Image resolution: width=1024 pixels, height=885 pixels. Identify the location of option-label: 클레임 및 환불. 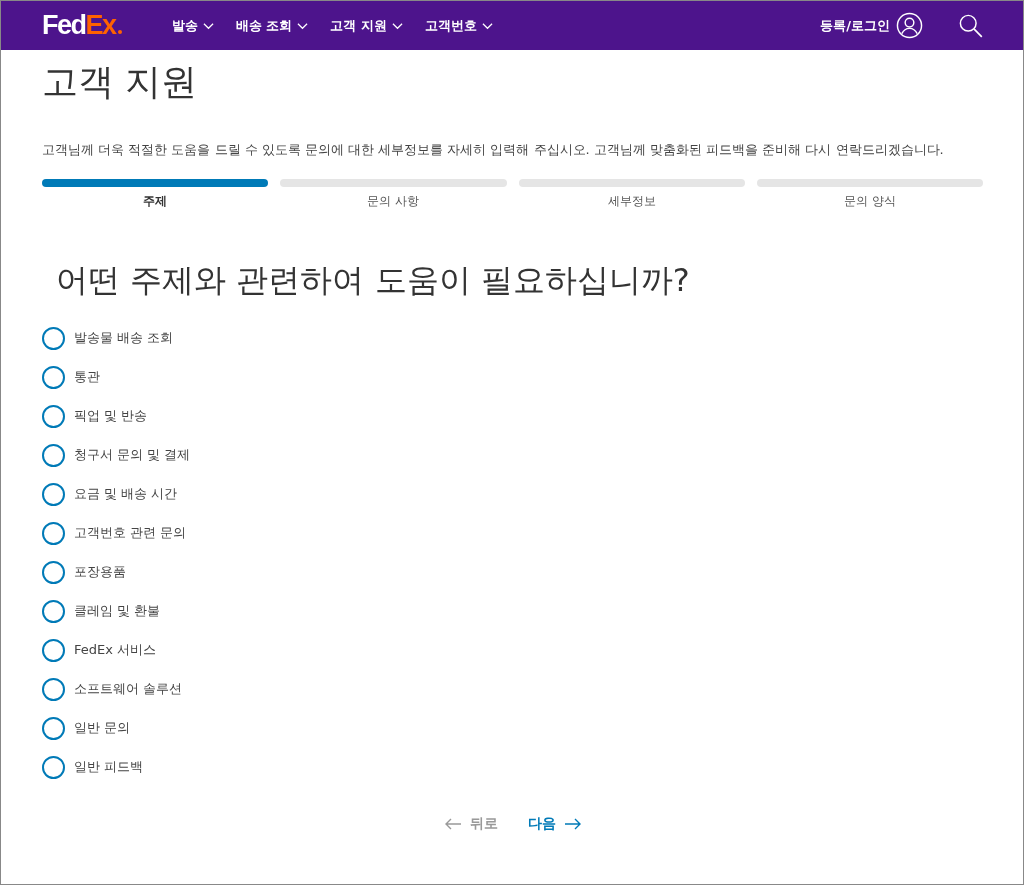
(117, 611).